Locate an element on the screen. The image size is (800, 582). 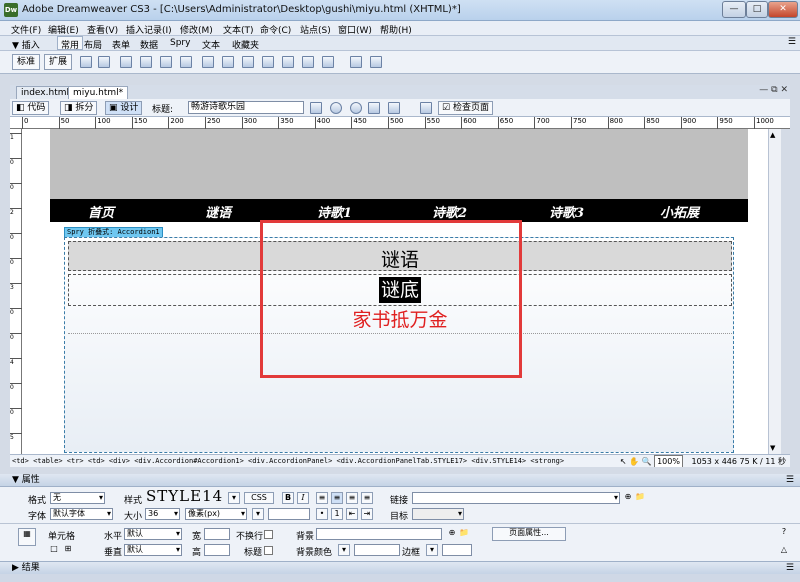
font-select: 默认字体 is located at coordinates (81, 514).